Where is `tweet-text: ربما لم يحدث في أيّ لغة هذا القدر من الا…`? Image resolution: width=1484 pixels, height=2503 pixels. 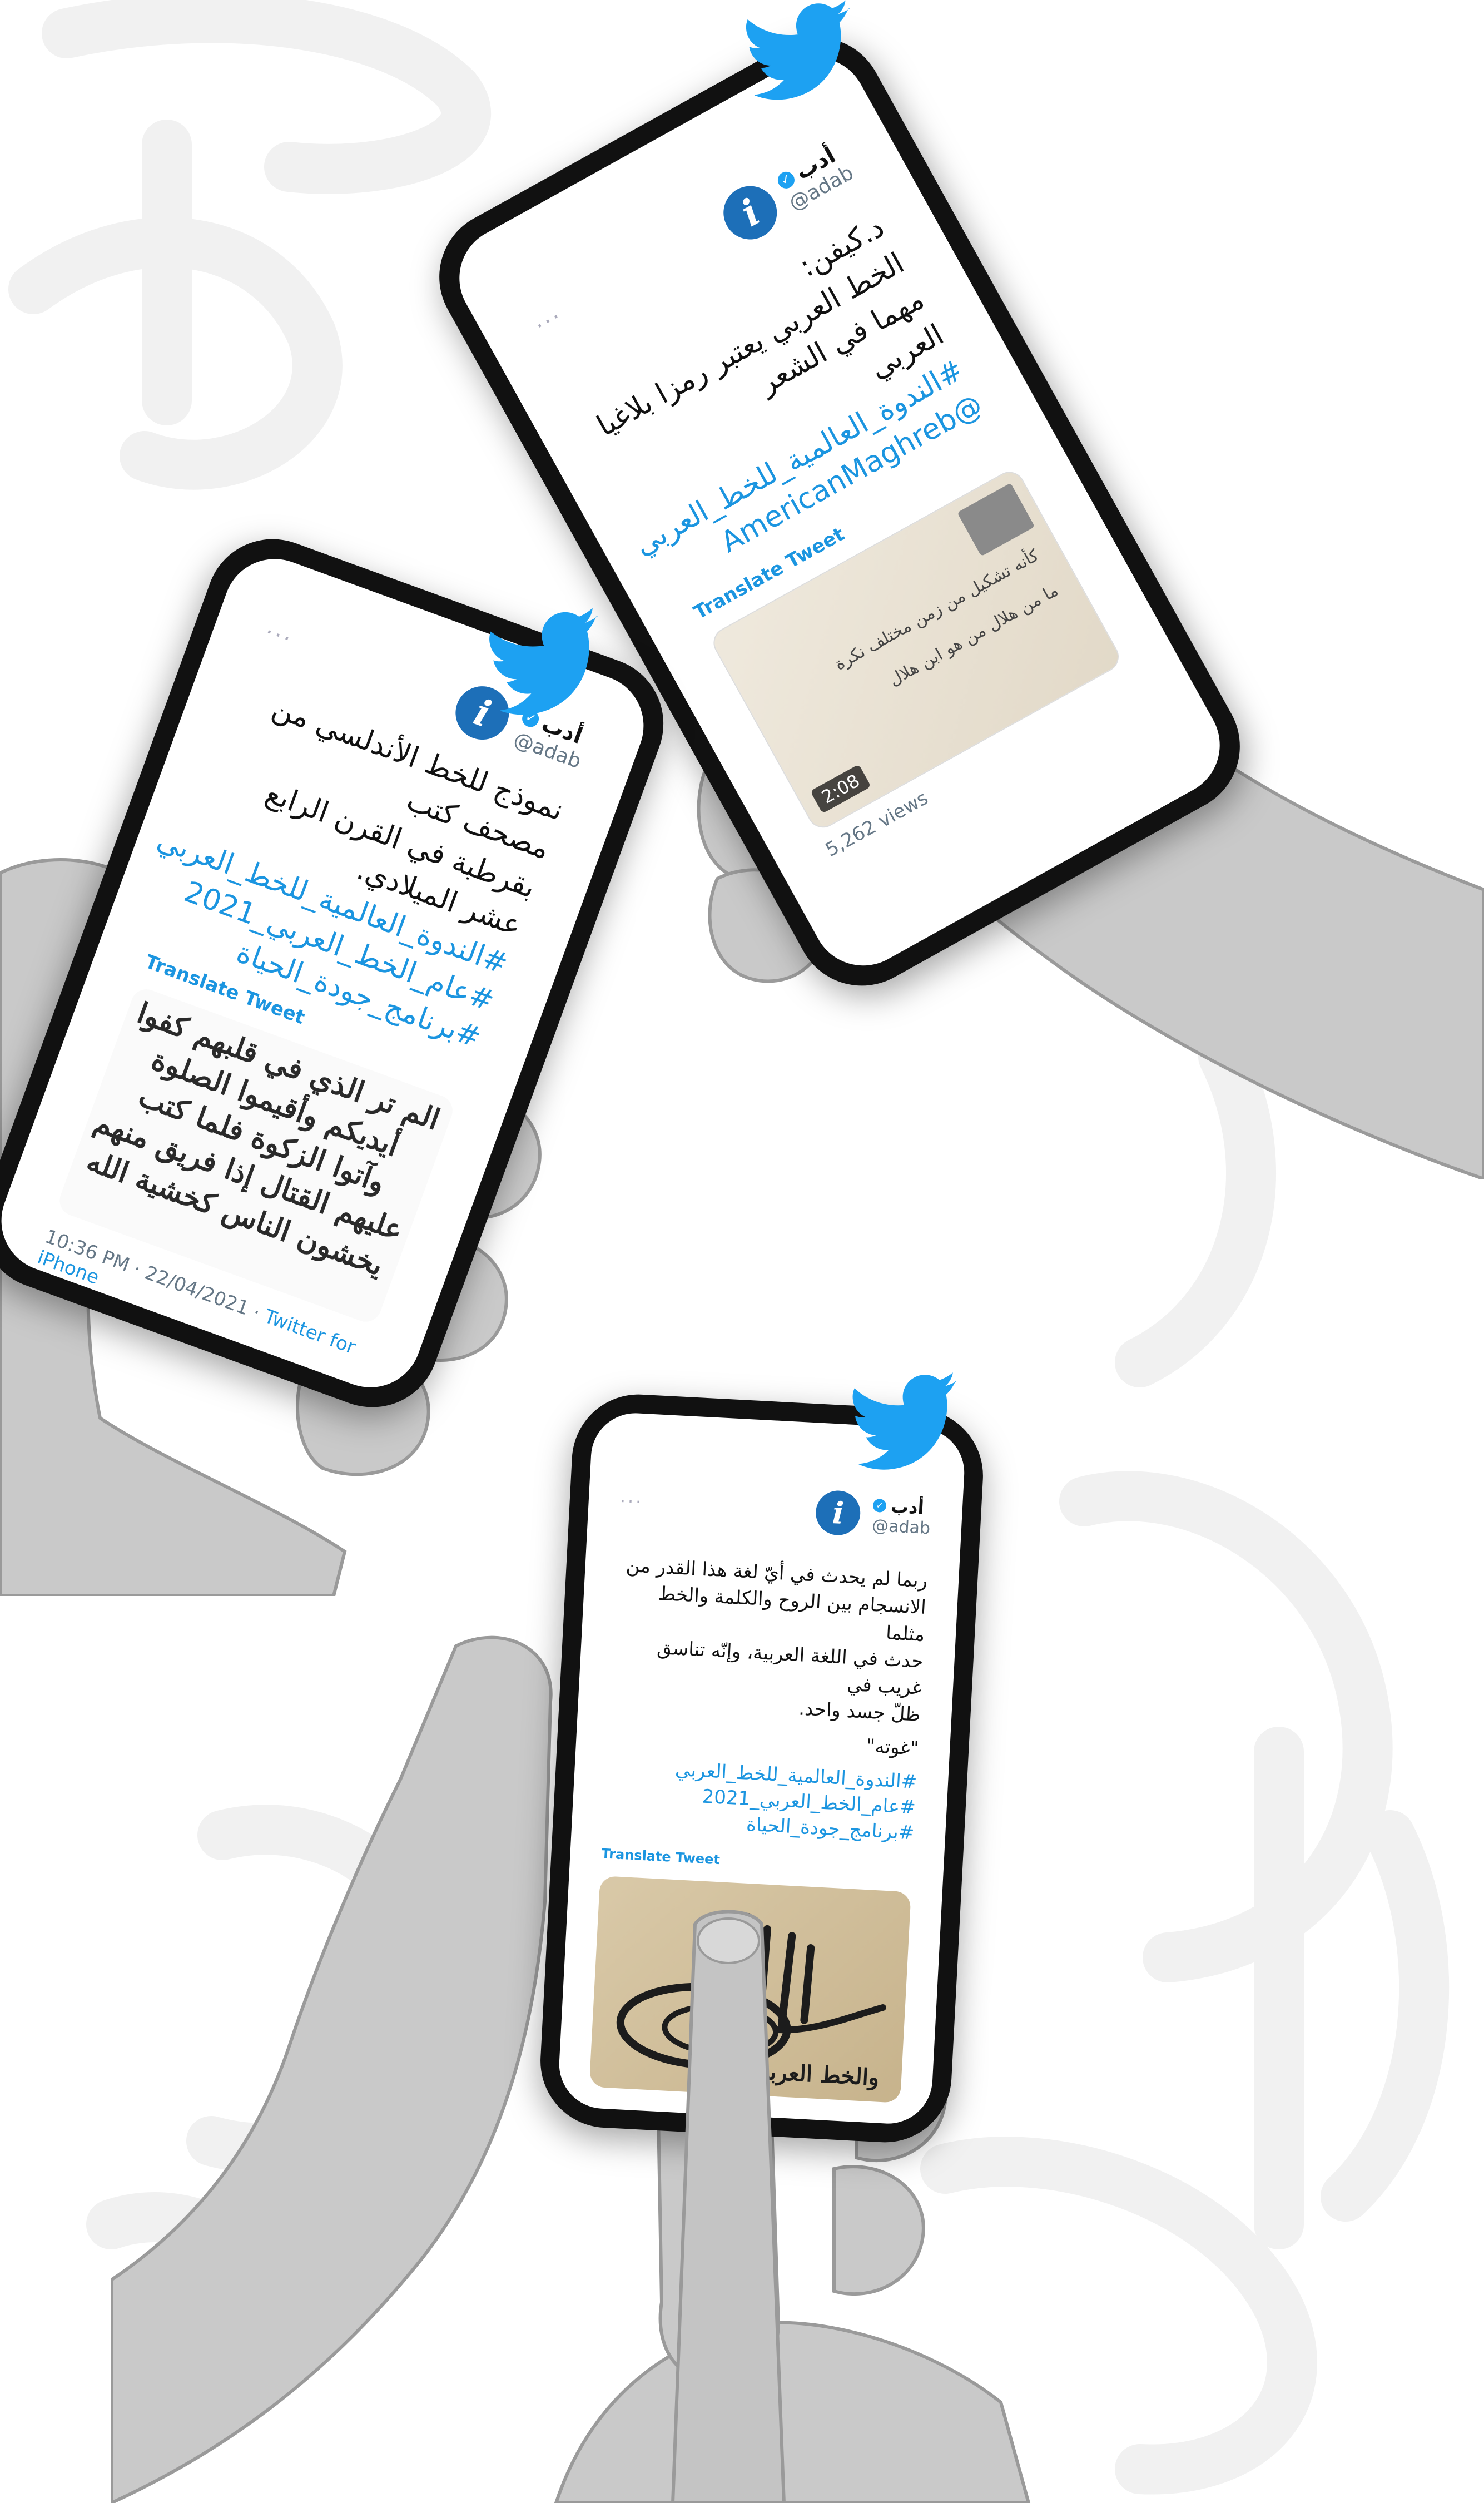 tweet-text: ربما لم يحدث في أيّ لغة هذا القدر من الا… is located at coordinates (768, 1657).